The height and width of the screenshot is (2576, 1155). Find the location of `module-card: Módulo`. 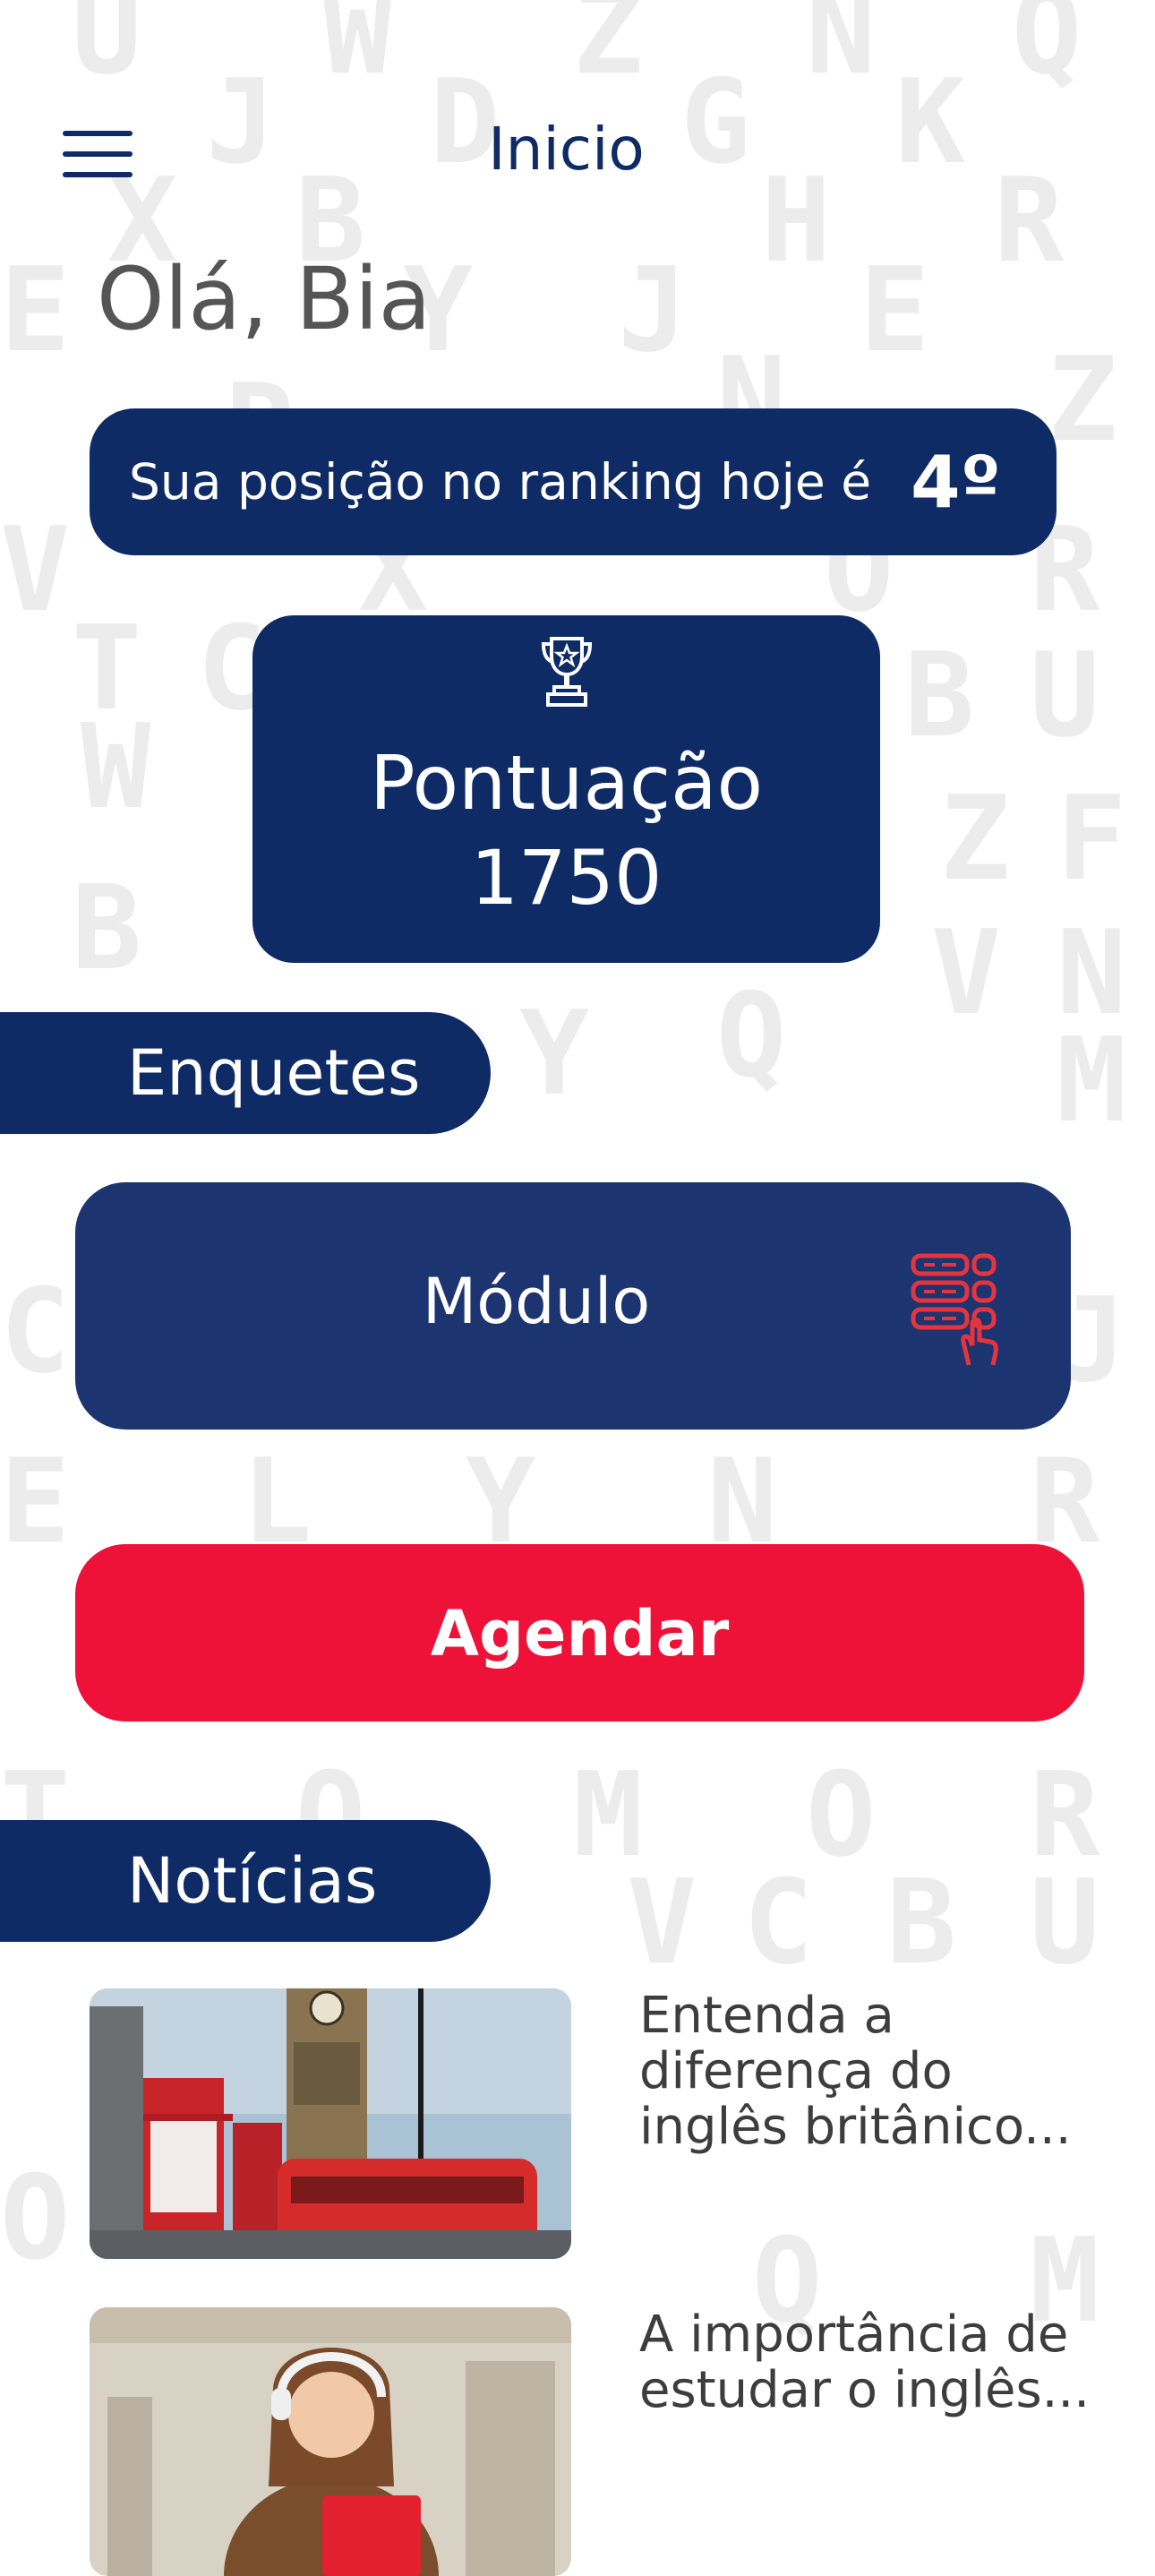

module-card: Módulo is located at coordinates (573, 1306).